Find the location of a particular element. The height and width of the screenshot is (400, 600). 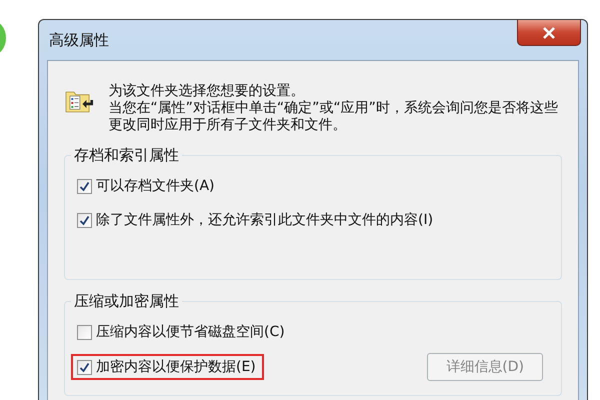

group-title: 压缩或加密属性 is located at coordinates (126, 301).